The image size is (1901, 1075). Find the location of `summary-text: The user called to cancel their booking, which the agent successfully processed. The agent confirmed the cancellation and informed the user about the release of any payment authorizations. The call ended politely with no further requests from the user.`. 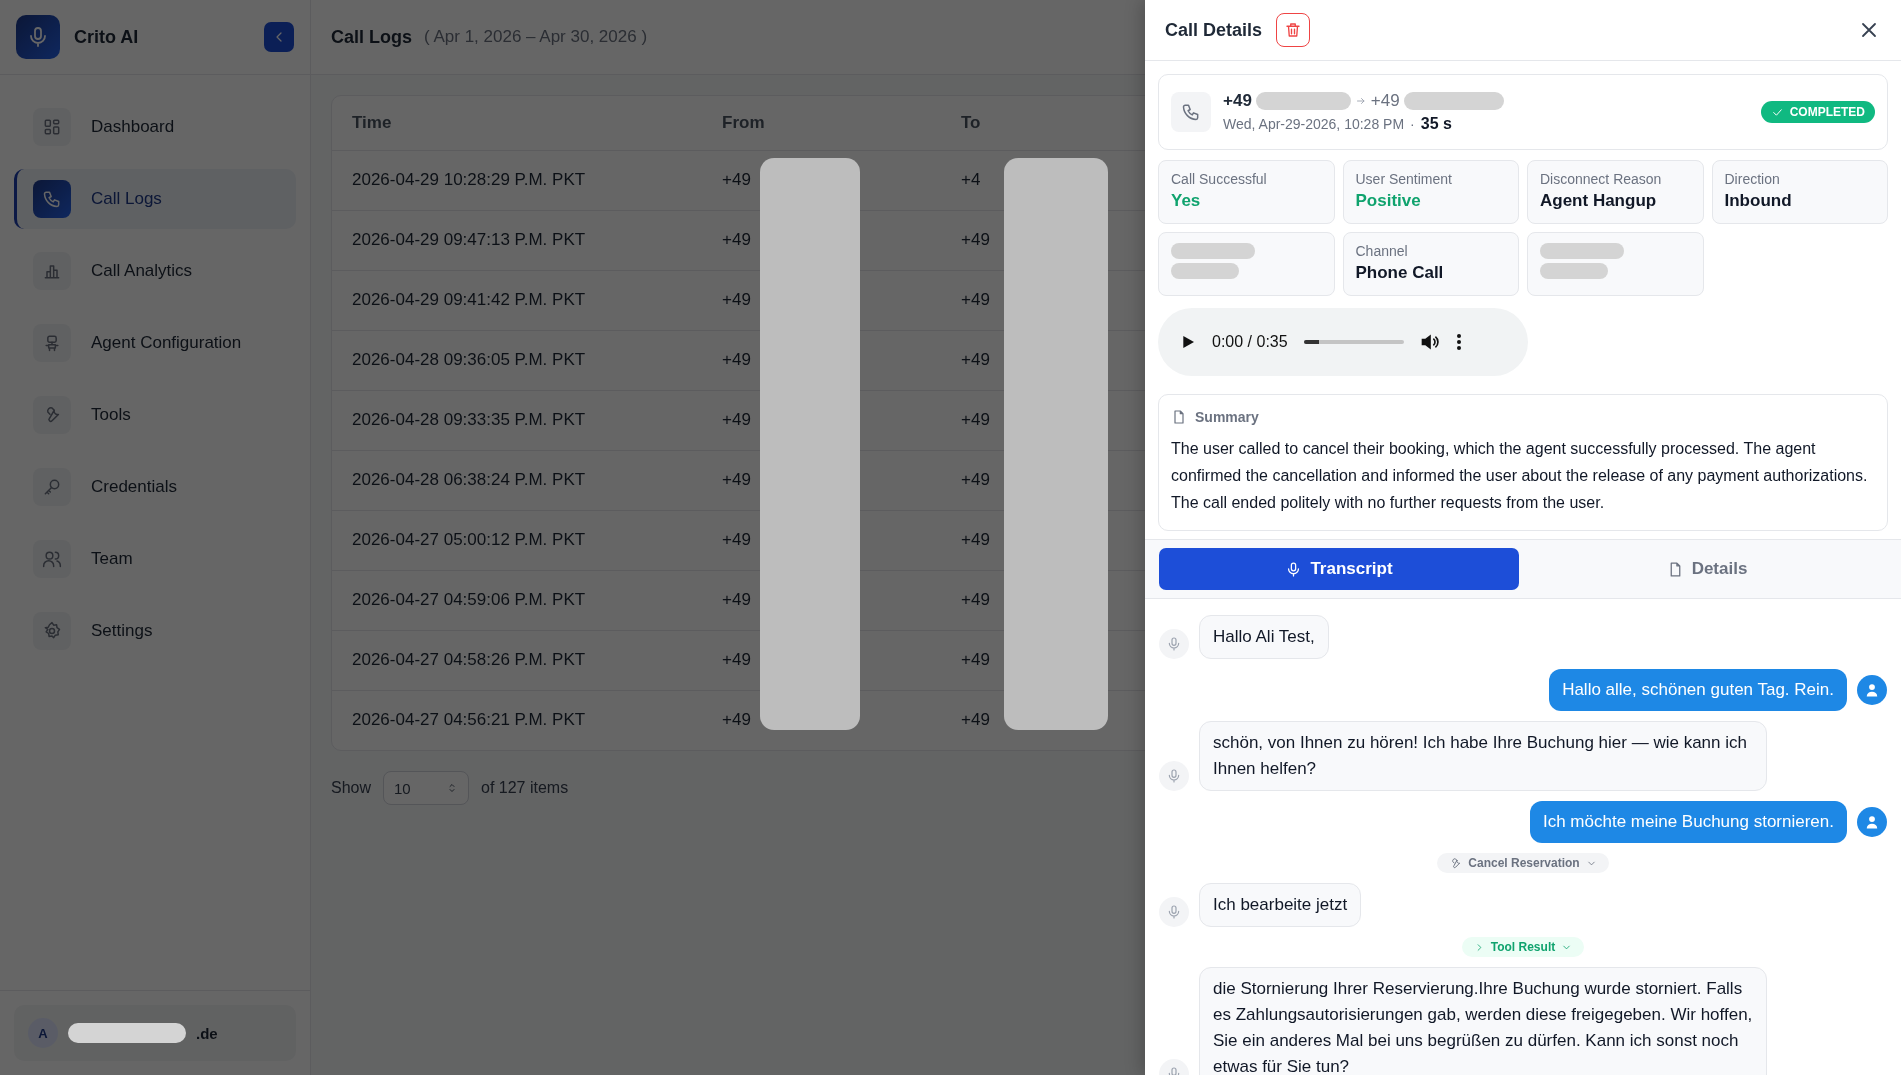

summary-text: The user called to cancel their booking, which the agent successfully processed. The agent confirmed the cancellation and informed the user about the release of any payment authorizations. The call ended politely with no further requests from the user. is located at coordinates (1520, 476).